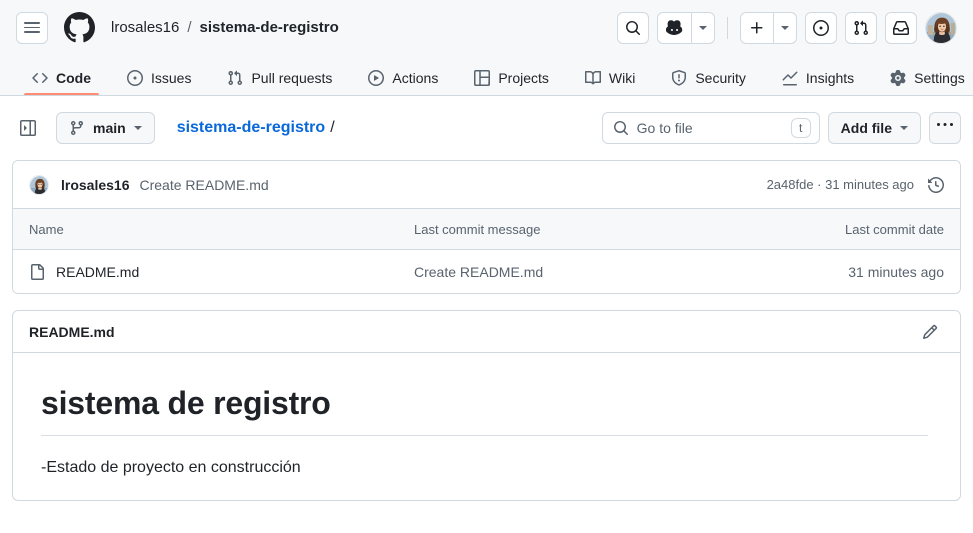  I want to click on readme-paragraph: -Estado de proyecto en construcción, so click(171, 467).